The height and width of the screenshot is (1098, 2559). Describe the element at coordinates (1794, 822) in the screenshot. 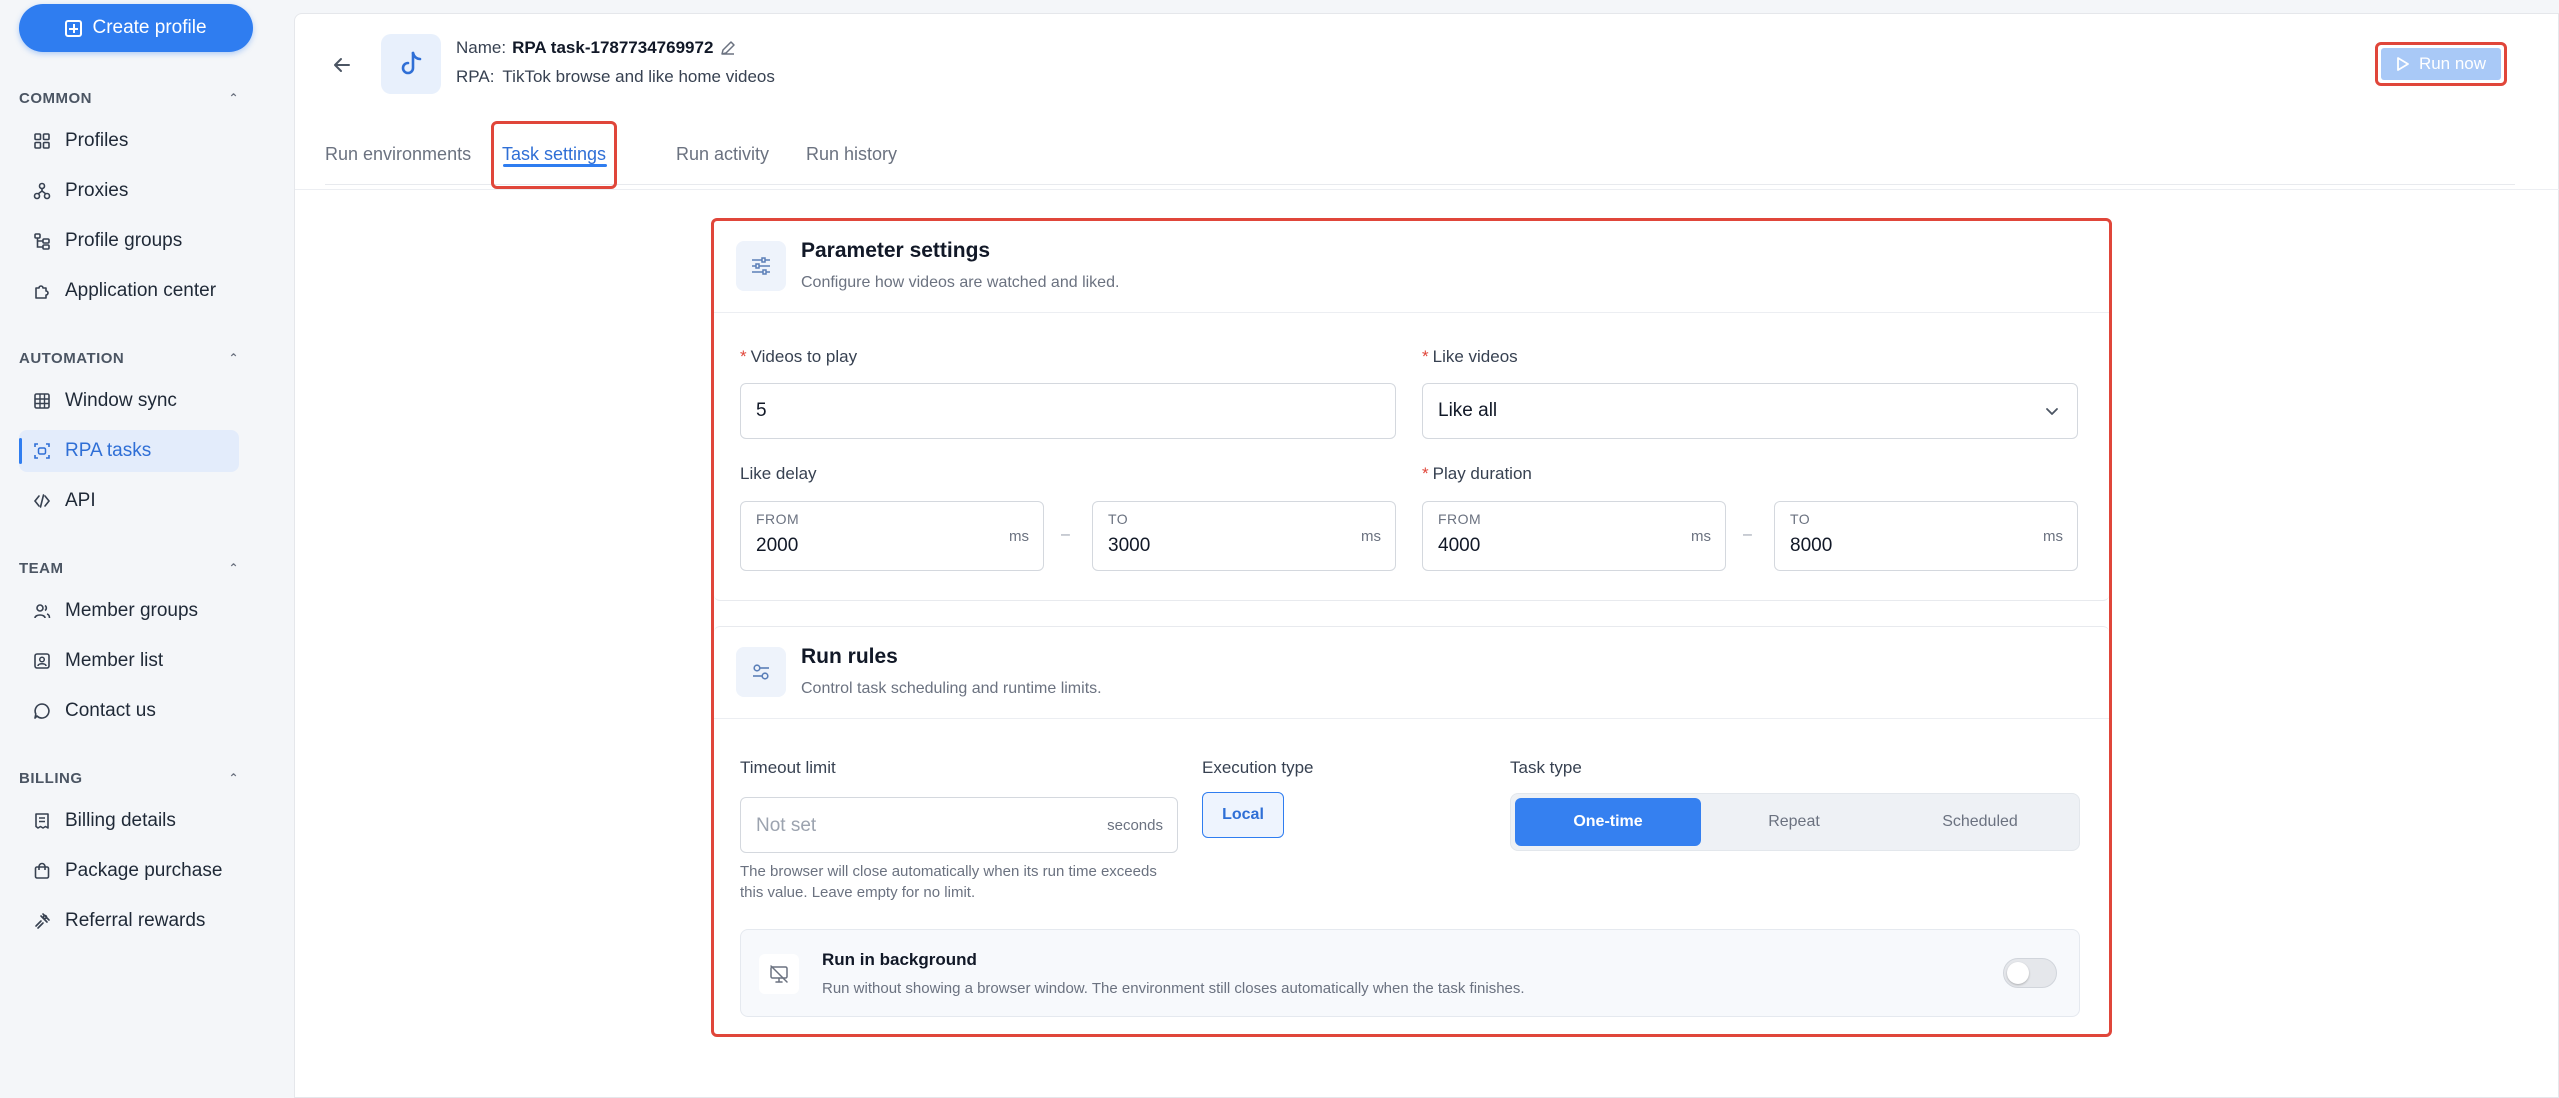

I see `task-type-repeat: Repeat` at that location.